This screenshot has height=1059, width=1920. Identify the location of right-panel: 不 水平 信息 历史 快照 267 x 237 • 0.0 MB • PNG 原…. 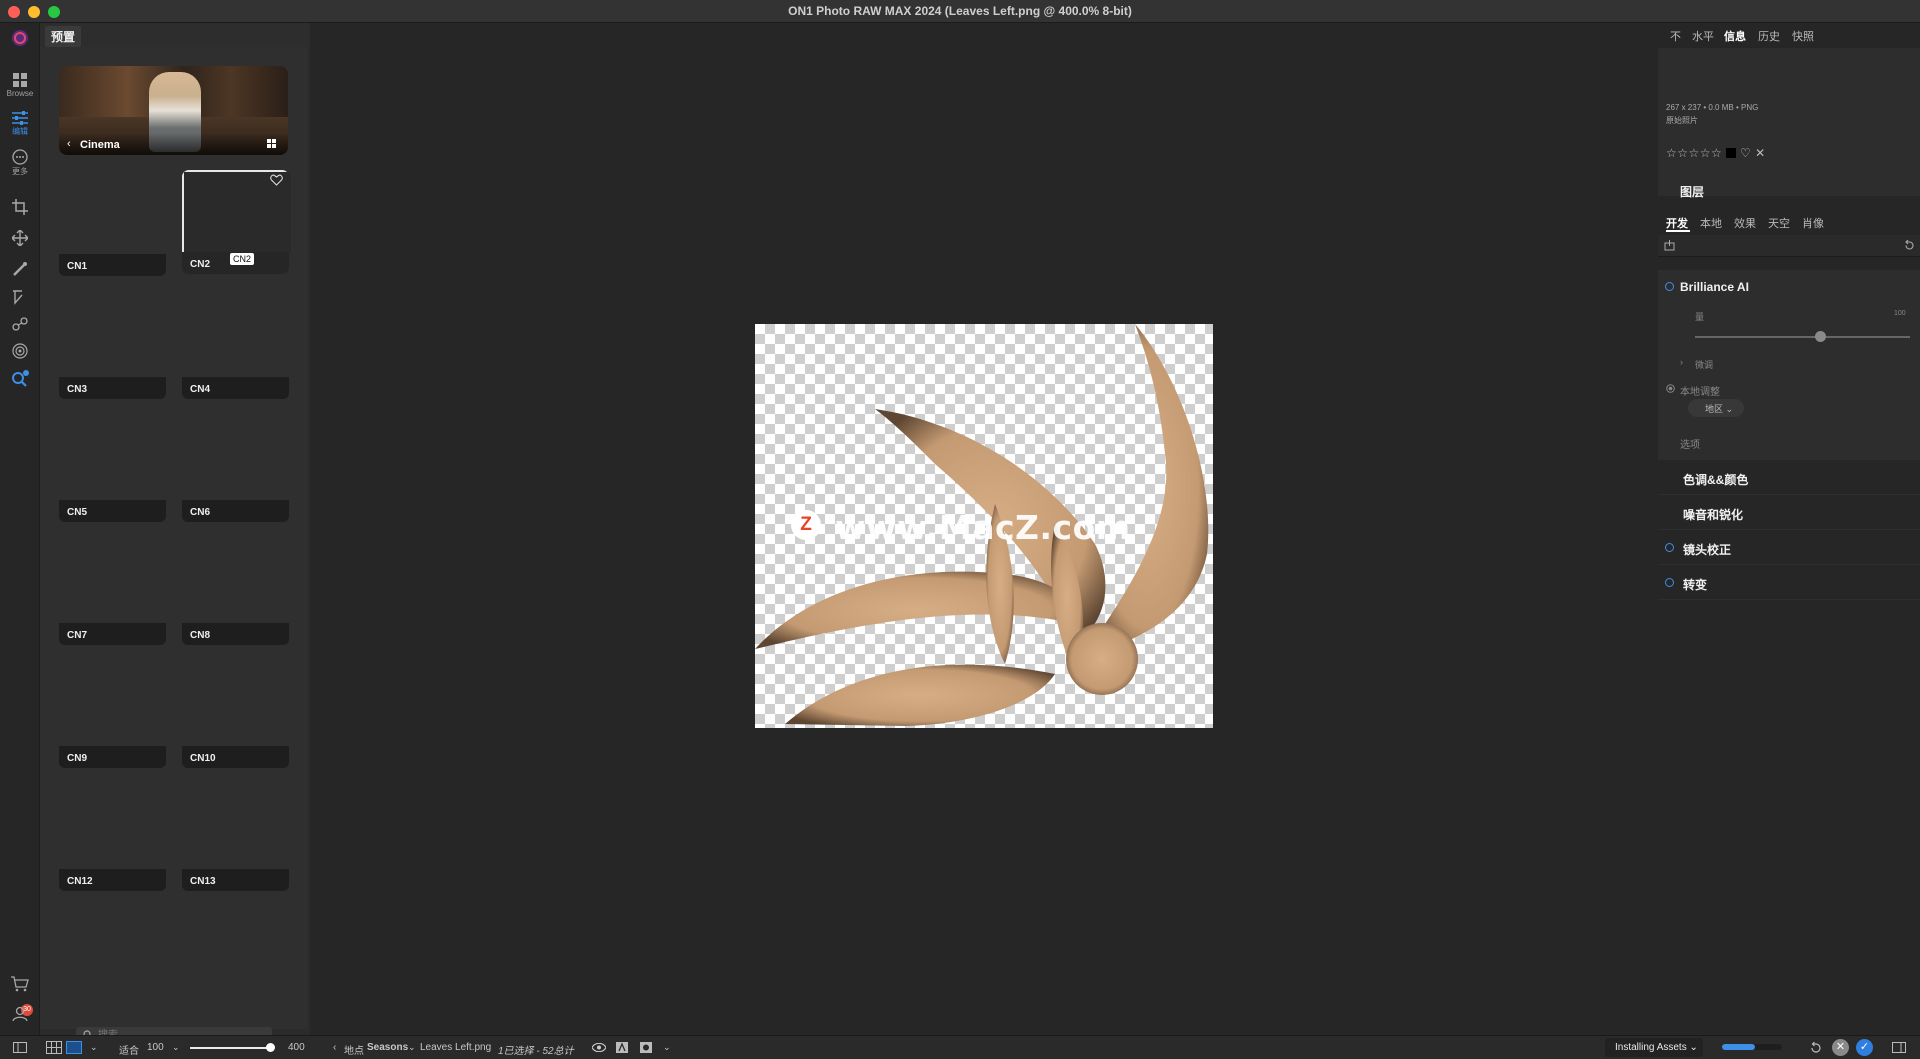
(1789, 529).